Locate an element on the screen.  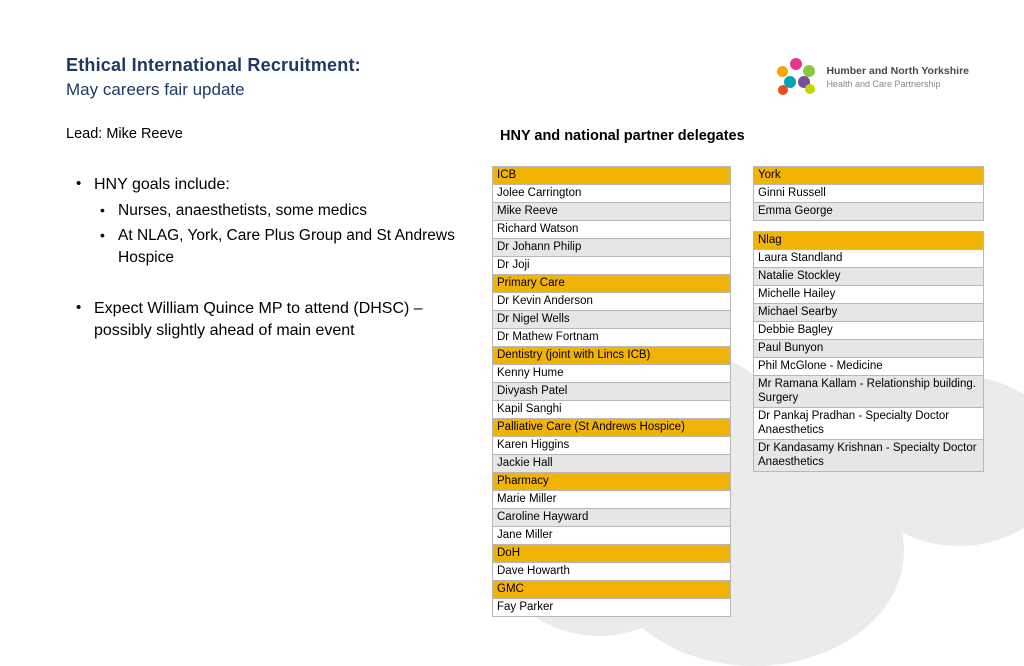
table-row: Michelle Hailey is located at coordinates (868, 294).